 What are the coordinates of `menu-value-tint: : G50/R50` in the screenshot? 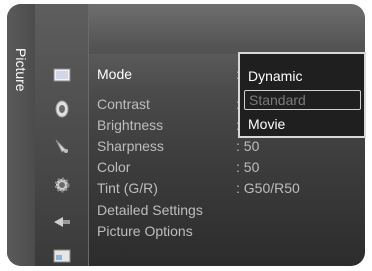 It's located at (268, 188).